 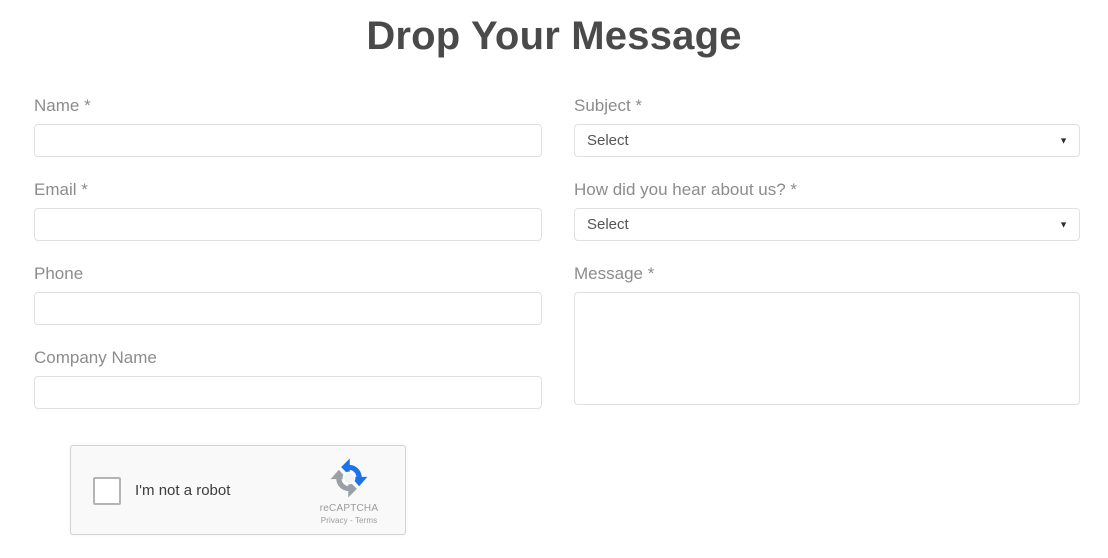 I want to click on label-company-name: Company Name, so click(x=95, y=357).